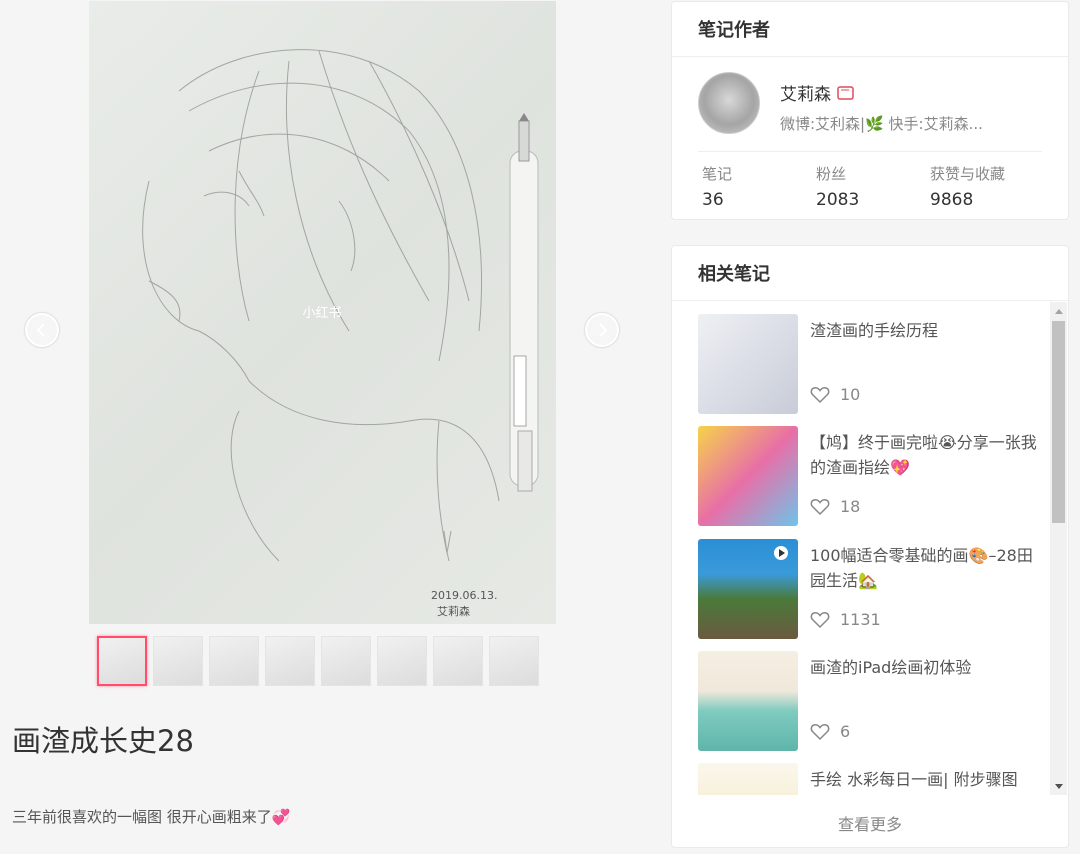 This screenshot has height=854, width=1080. I want to click on related-note-title: 手绘 水彩每日一画| 附步骤图, so click(929, 779).